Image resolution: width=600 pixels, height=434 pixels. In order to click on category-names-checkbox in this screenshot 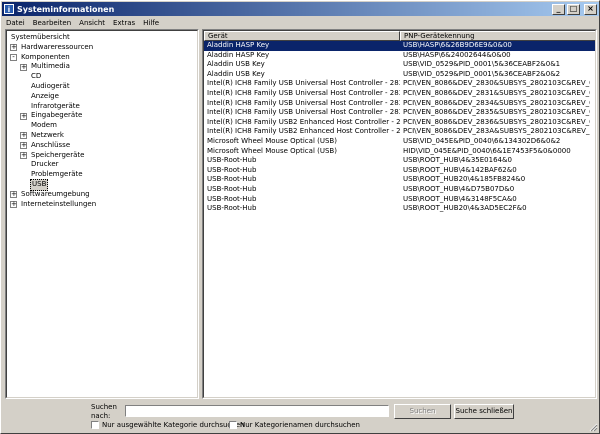, I will do `click(233, 425)`.